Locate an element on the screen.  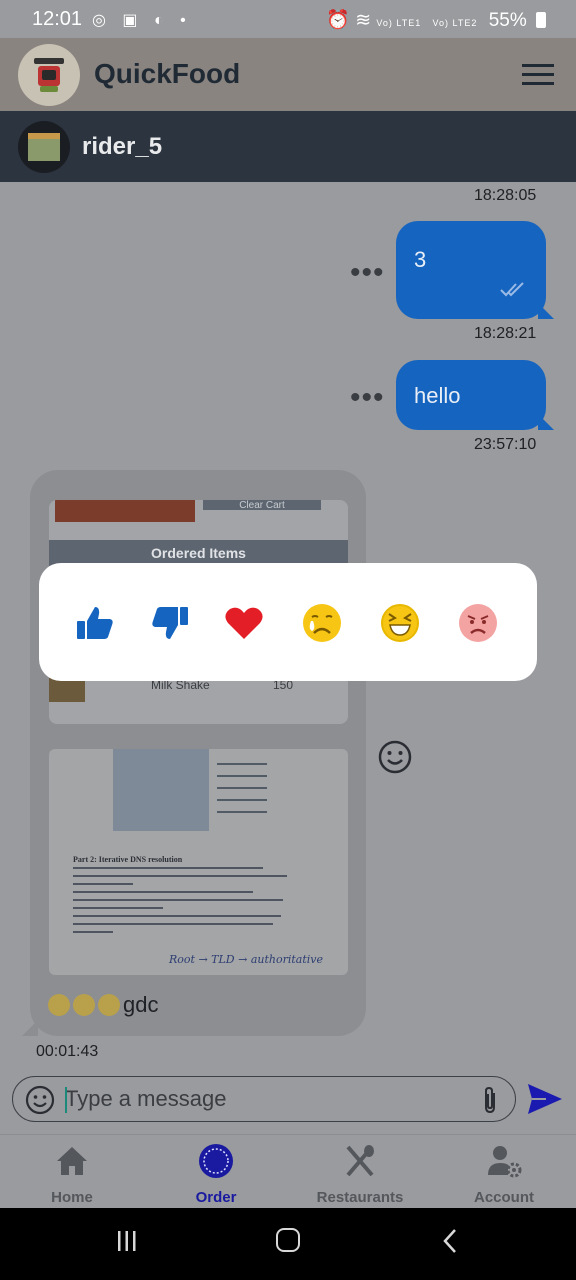
chat-header: rider_5 is located at coordinates (288, 146).